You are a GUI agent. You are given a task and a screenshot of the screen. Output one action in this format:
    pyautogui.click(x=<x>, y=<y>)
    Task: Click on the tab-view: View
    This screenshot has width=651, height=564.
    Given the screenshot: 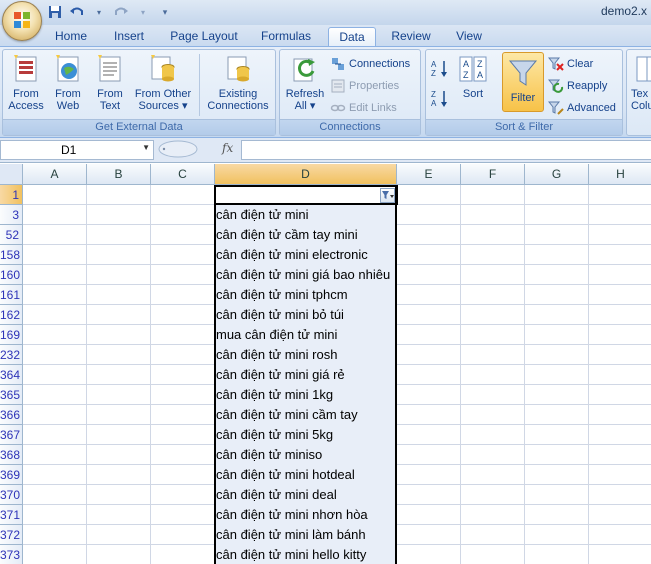 What is the action you would take?
    pyautogui.click(x=469, y=36)
    